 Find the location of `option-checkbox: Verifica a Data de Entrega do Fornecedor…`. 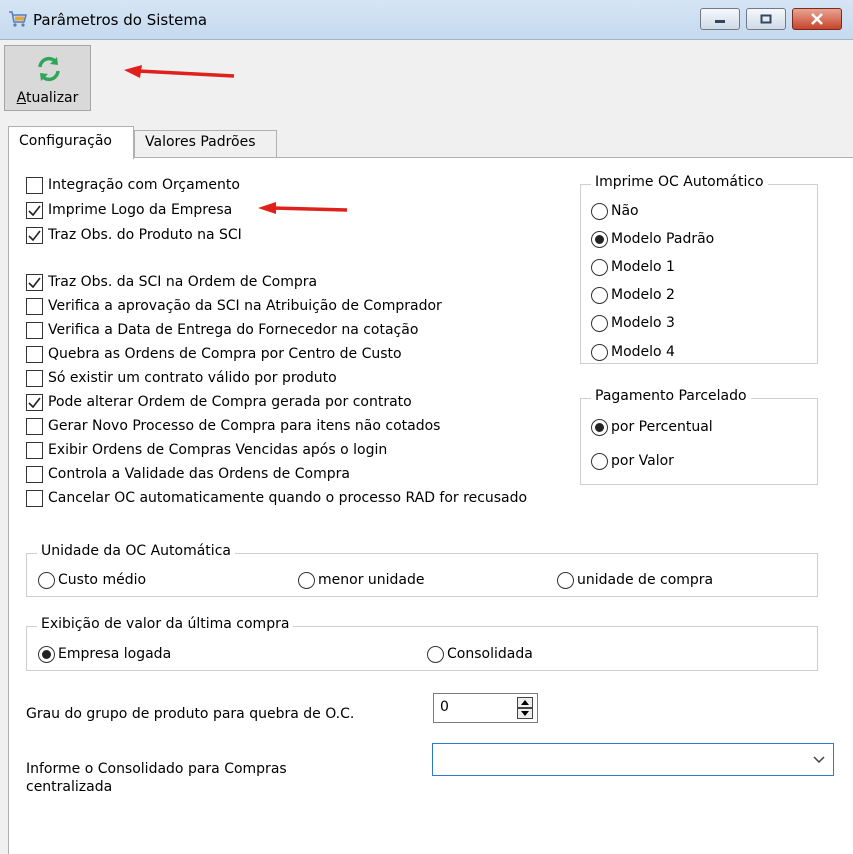

option-checkbox: Verifica a Data de Entrega do Fornecedor… is located at coordinates (222, 330).